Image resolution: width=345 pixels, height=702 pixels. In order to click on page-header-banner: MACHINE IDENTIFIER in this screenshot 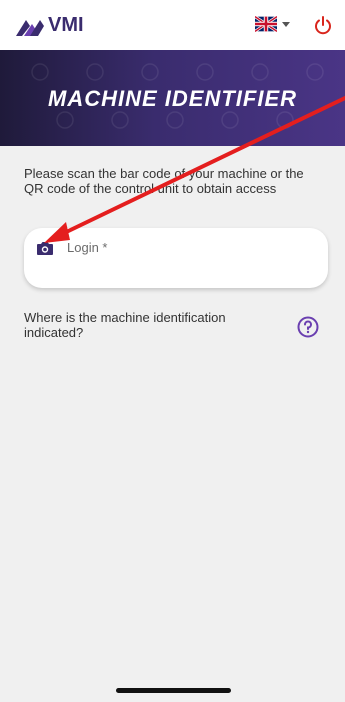, I will do `click(172, 98)`.